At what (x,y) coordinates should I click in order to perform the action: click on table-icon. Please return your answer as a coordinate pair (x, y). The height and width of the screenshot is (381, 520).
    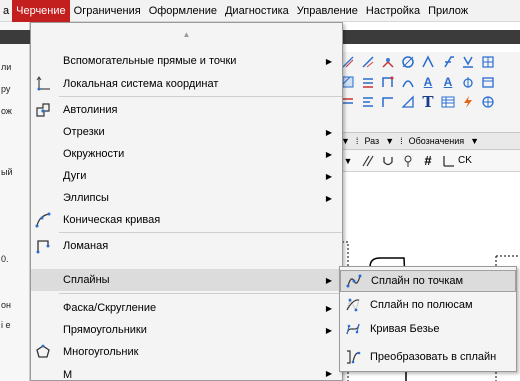
    Looking at the image, I should click on (448, 102).